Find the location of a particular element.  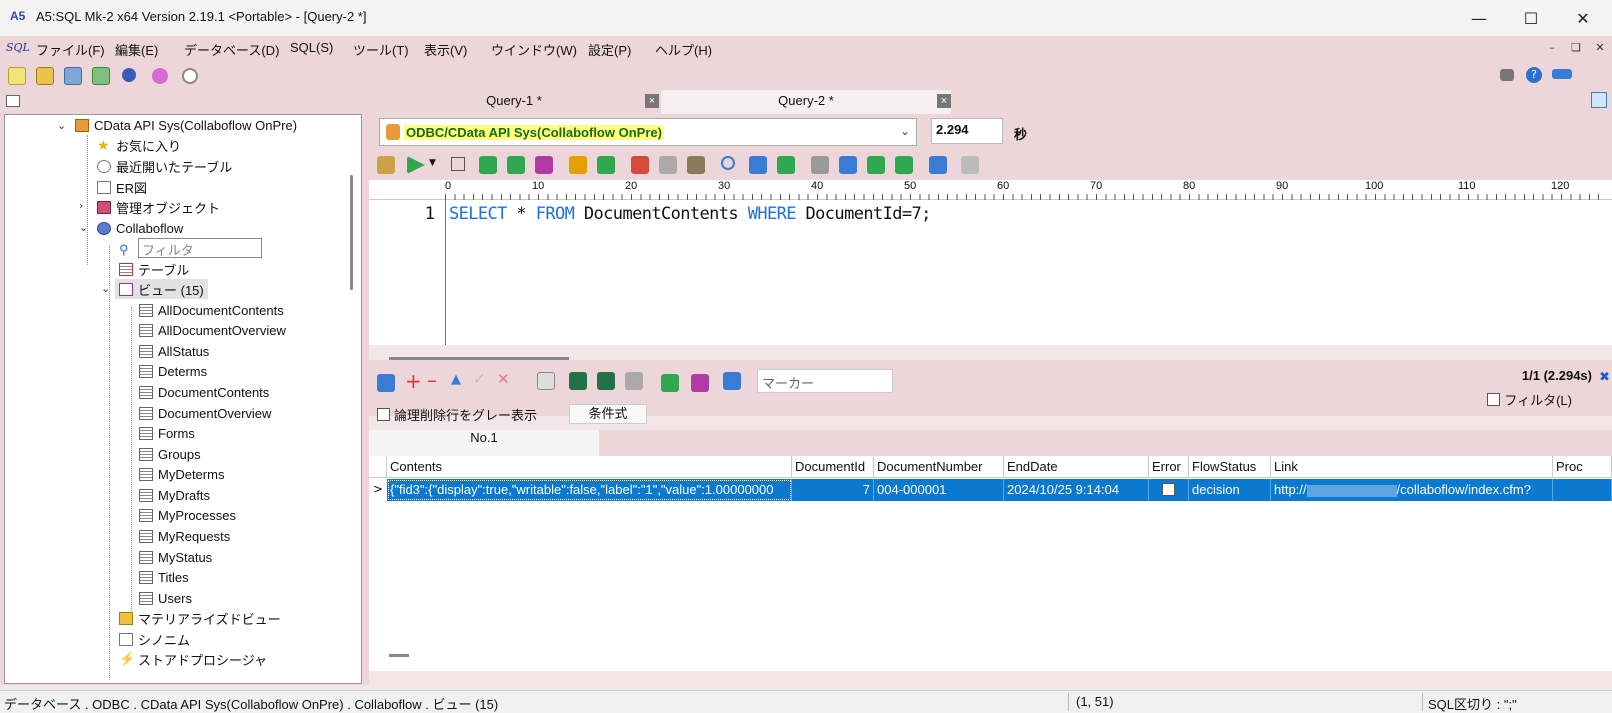

move-up-icon: ▲ is located at coordinates (456, 379).